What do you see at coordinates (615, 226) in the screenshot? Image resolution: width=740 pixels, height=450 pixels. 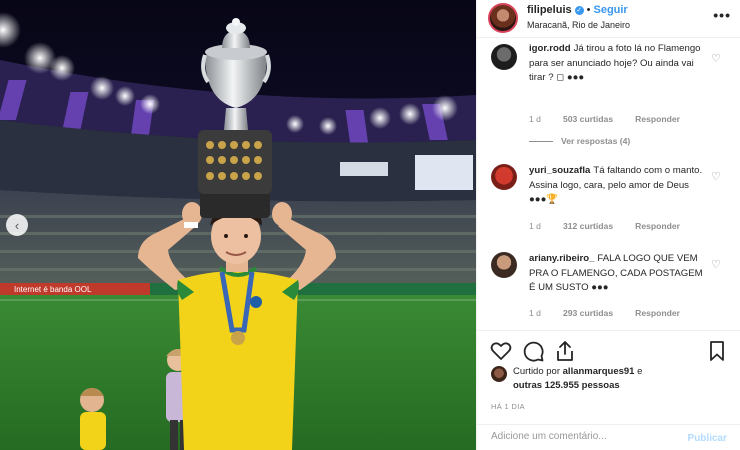 I see `comment-meta: 1 d 312 curtidas Responder` at bounding box center [615, 226].